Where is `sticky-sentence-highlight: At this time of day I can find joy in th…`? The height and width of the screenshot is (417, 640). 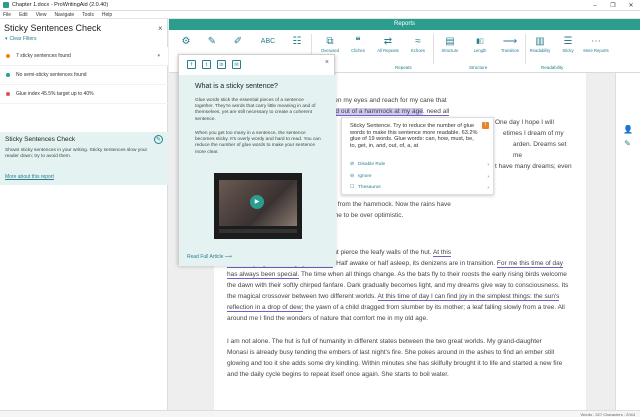
sticky-sentence-highlight: At this time of day I can find joy in th… is located at coordinates (468, 297).